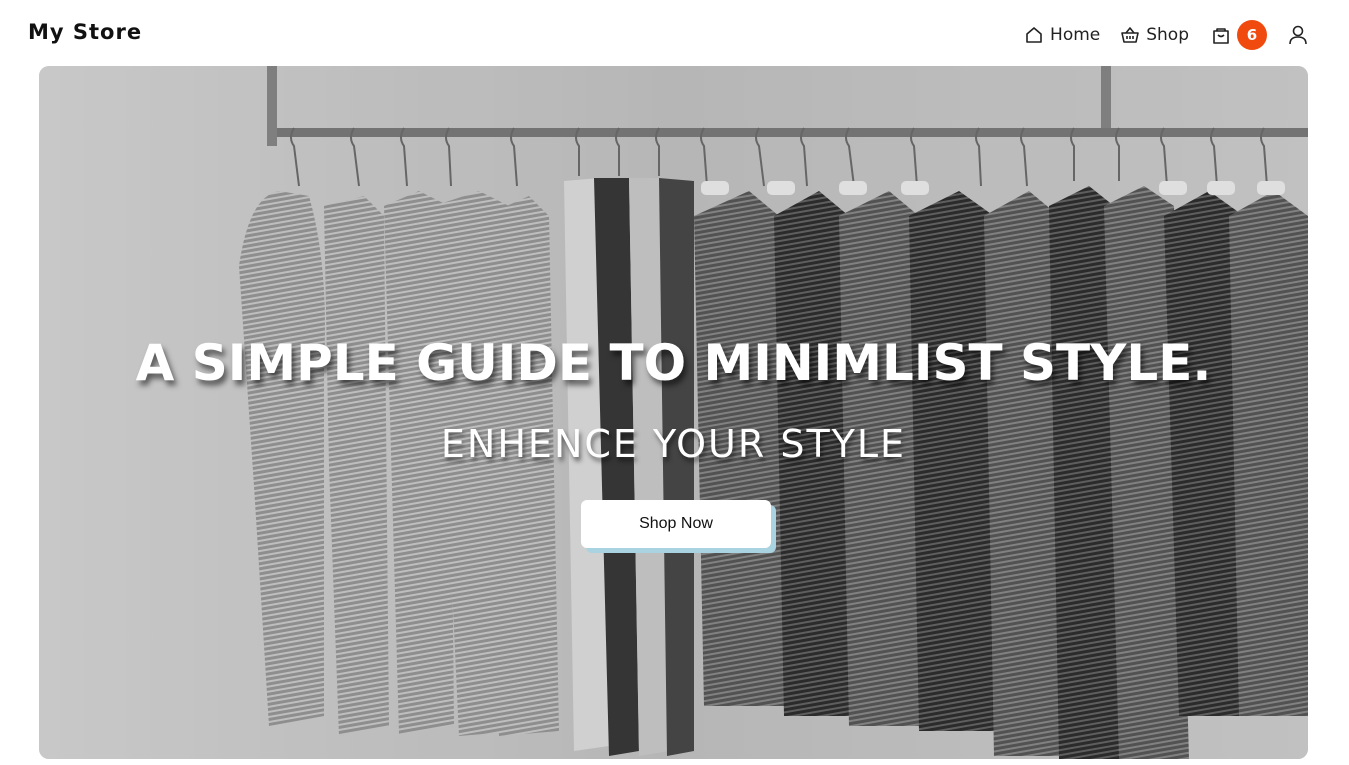  I want to click on cart-button: 6, so click(1239, 35).